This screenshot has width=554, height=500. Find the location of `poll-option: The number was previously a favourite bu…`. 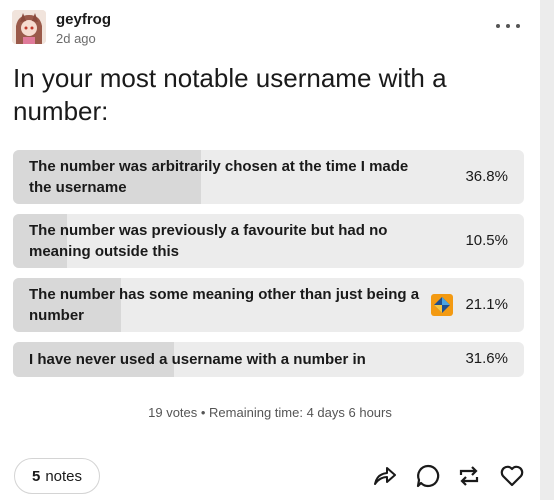

poll-option: The number was previously a favourite bu… is located at coordinates (268, 241).